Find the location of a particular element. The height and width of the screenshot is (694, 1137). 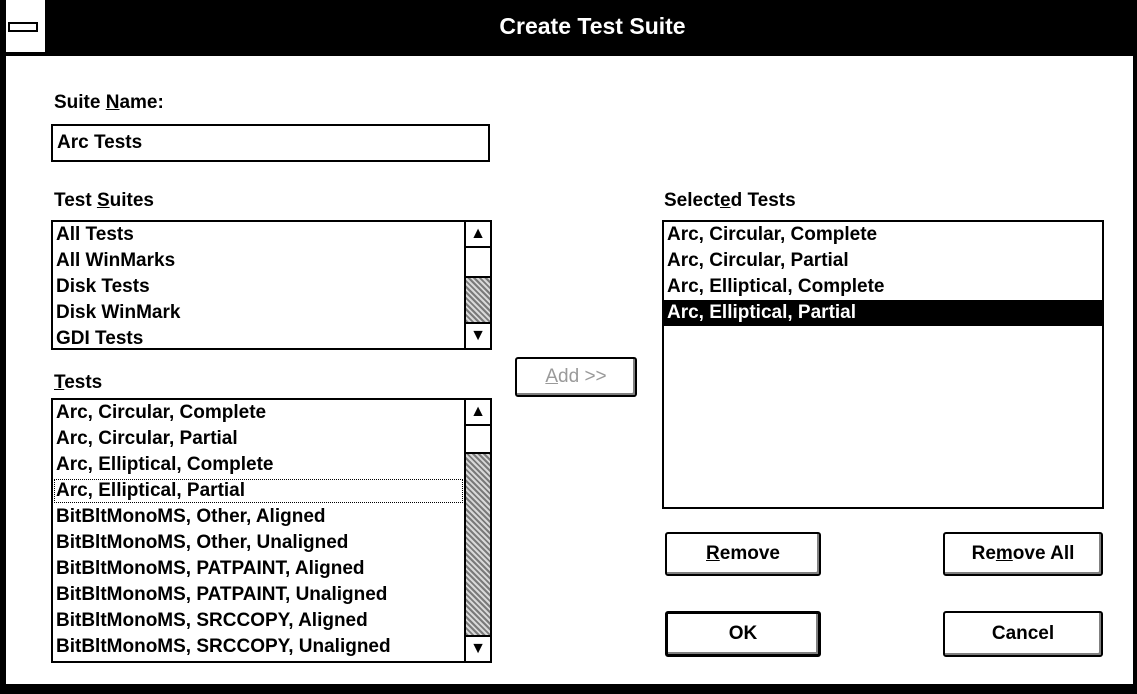

system-menu-icon is located at coordinates (23, 27).